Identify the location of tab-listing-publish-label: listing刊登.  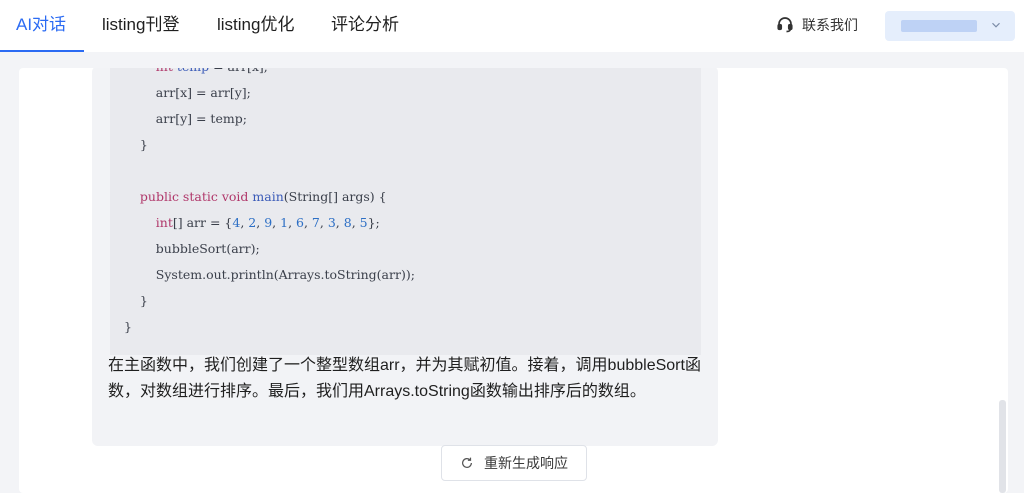
(141, 24).